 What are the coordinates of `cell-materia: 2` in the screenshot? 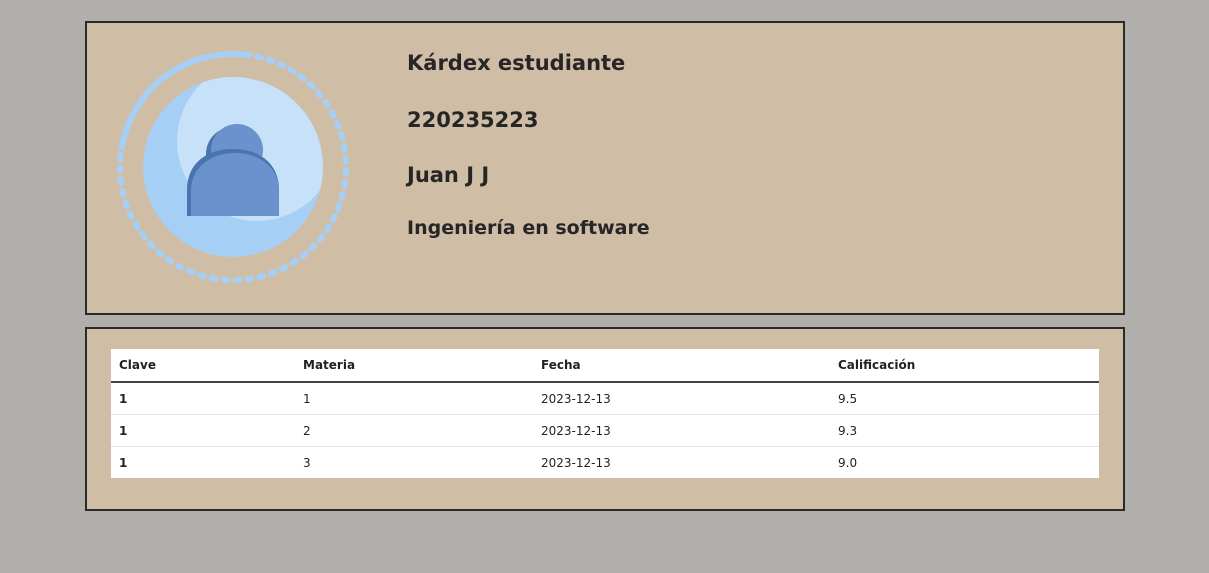 It's located at (414, 430).